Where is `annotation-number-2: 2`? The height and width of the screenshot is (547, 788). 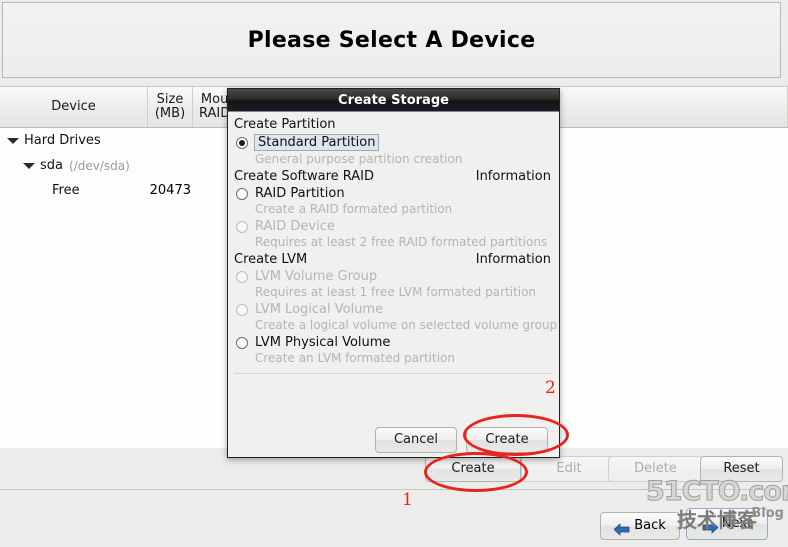
annotation-number-2: 2 is located at coordinates (550, 388).